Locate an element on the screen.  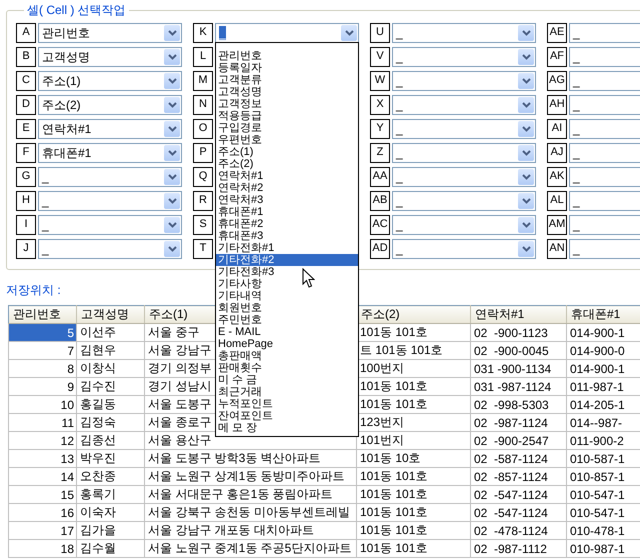
column-dropdown: 연락처#1 is located at coordinates (110, 129).